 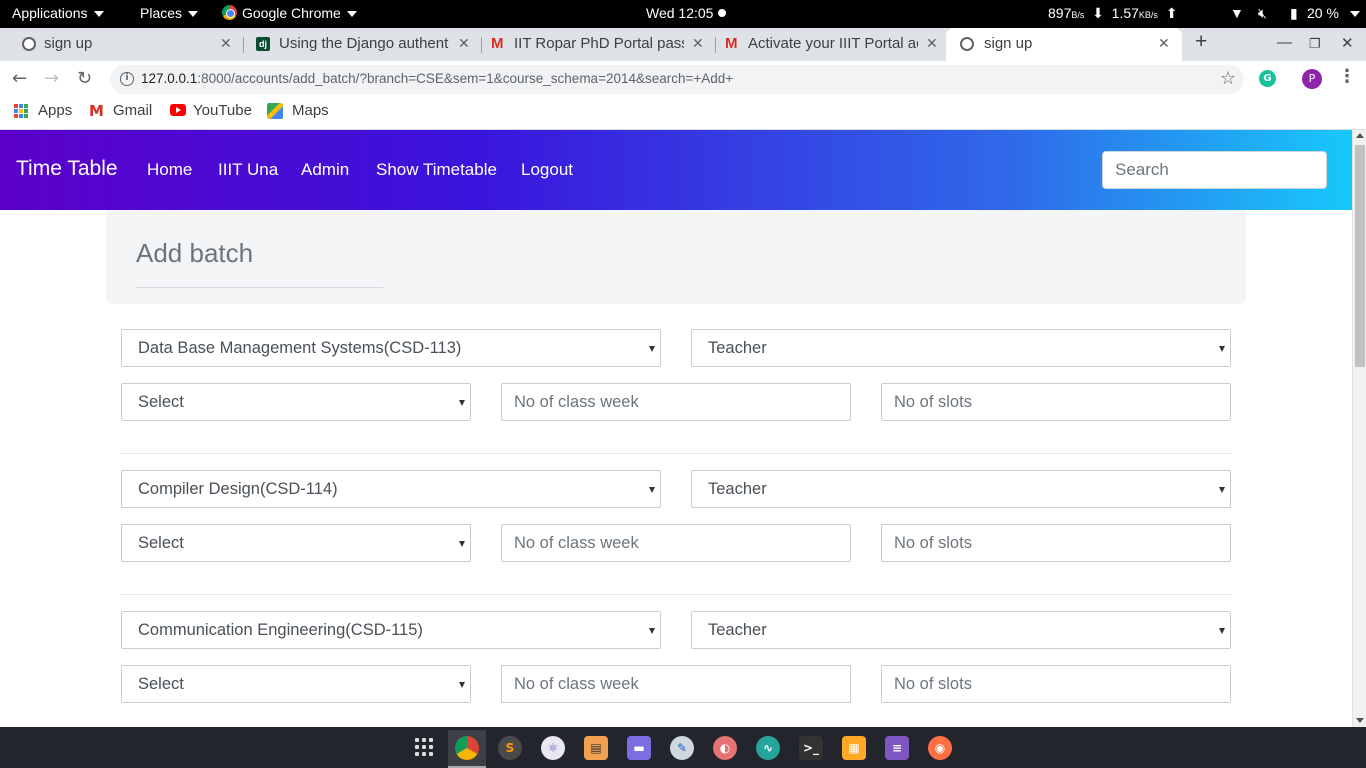 What do you see at coordinates (1347, 43) in the screenshot?
I see `close-window-button: ✕` at bounding box center [1347, 43].